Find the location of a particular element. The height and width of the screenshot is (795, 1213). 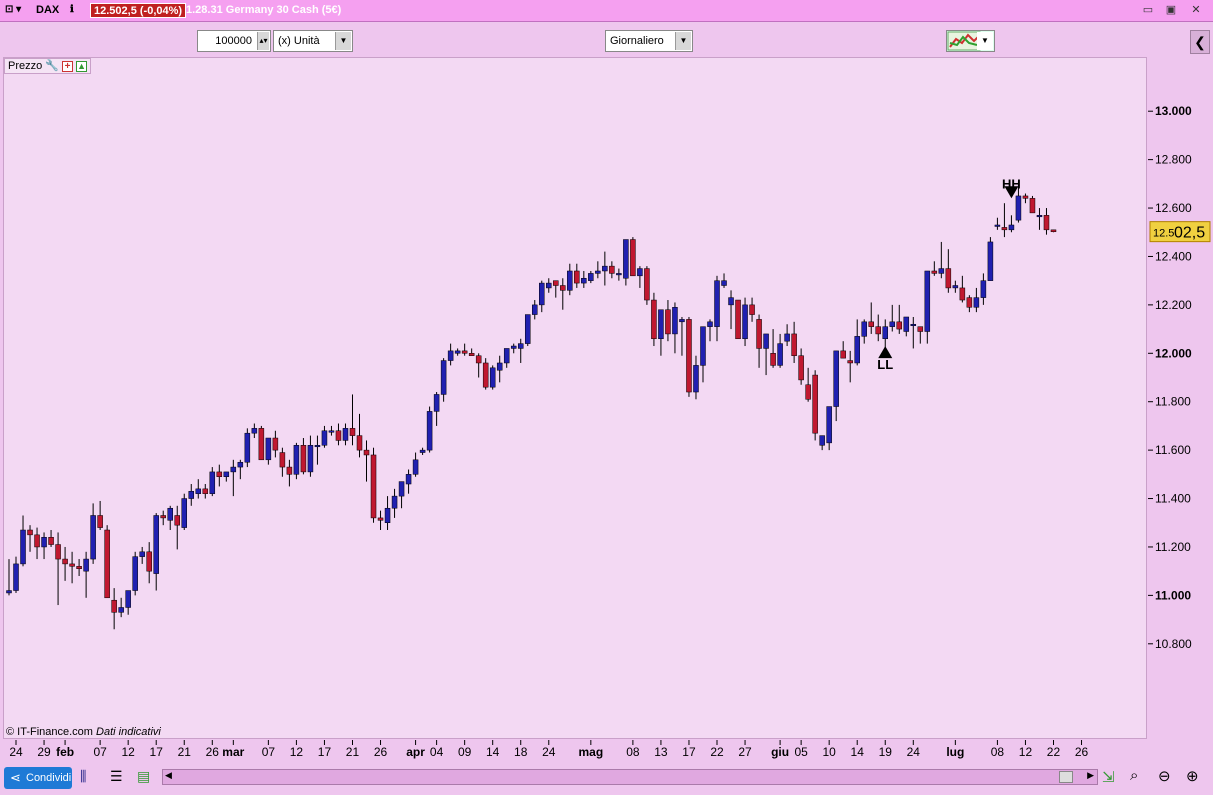

zoom-fit-icon: ⌕ is located at coordinates (1134, 775).